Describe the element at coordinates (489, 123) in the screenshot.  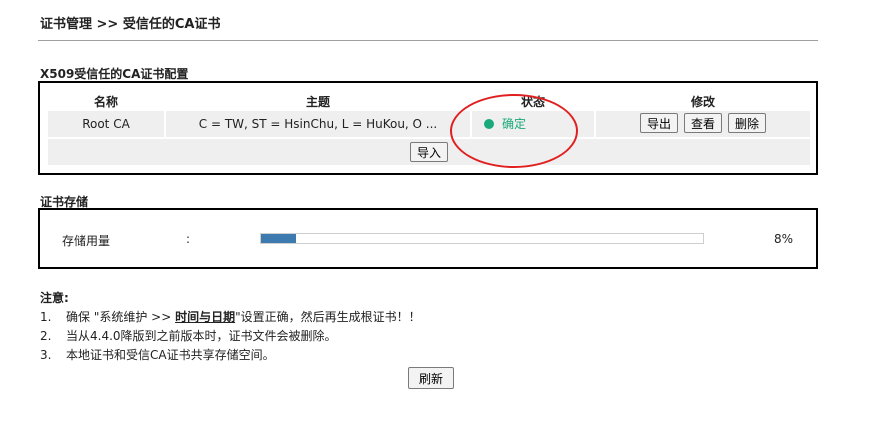
I see `status-ok-icon` at that location.